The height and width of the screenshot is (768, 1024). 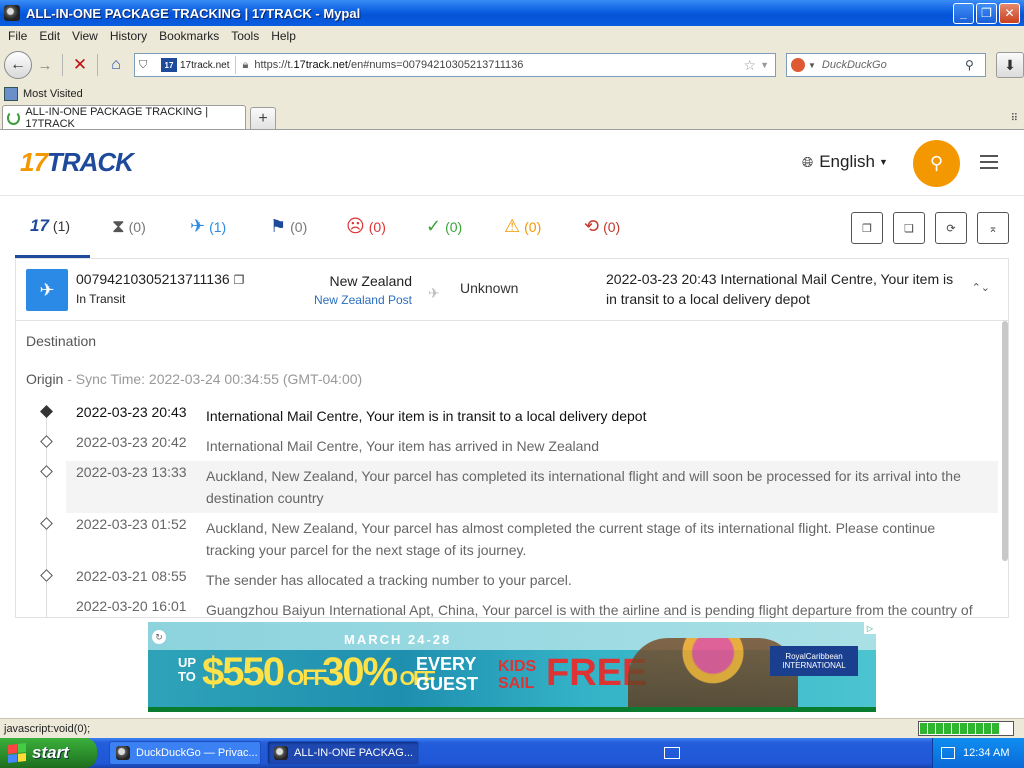 I want to click on filter-pickup: ⚑ (0), so click(x=288, y=226).